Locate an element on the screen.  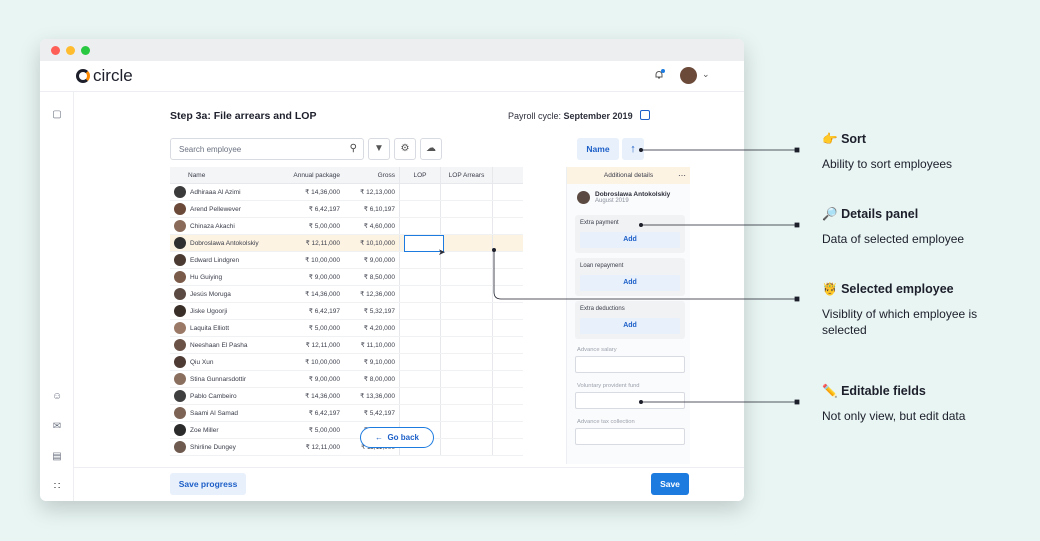
annotation-sort: 👉 Sort Ability to sort employees is located at coordinates (922, 152).